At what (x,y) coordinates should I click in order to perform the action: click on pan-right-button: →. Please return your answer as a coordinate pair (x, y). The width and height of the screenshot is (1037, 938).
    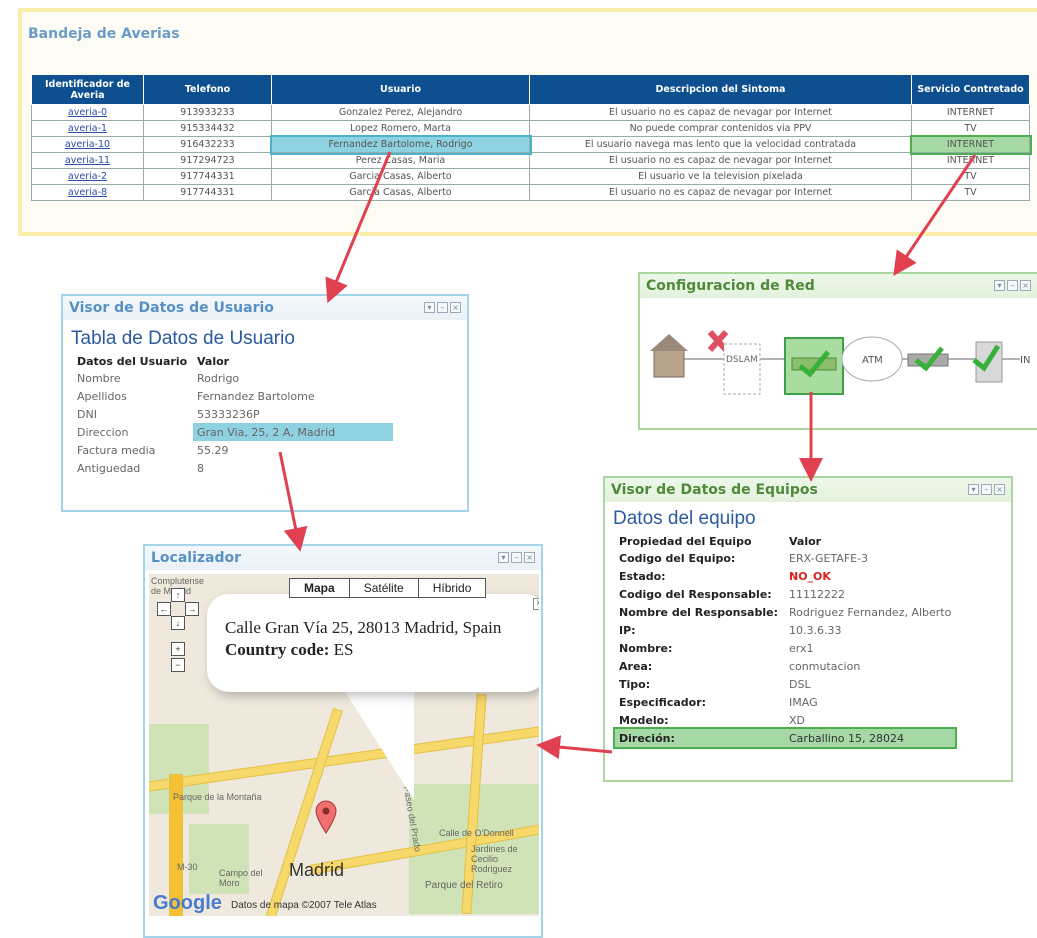
    Looking at the image, I should click on (192, 609).